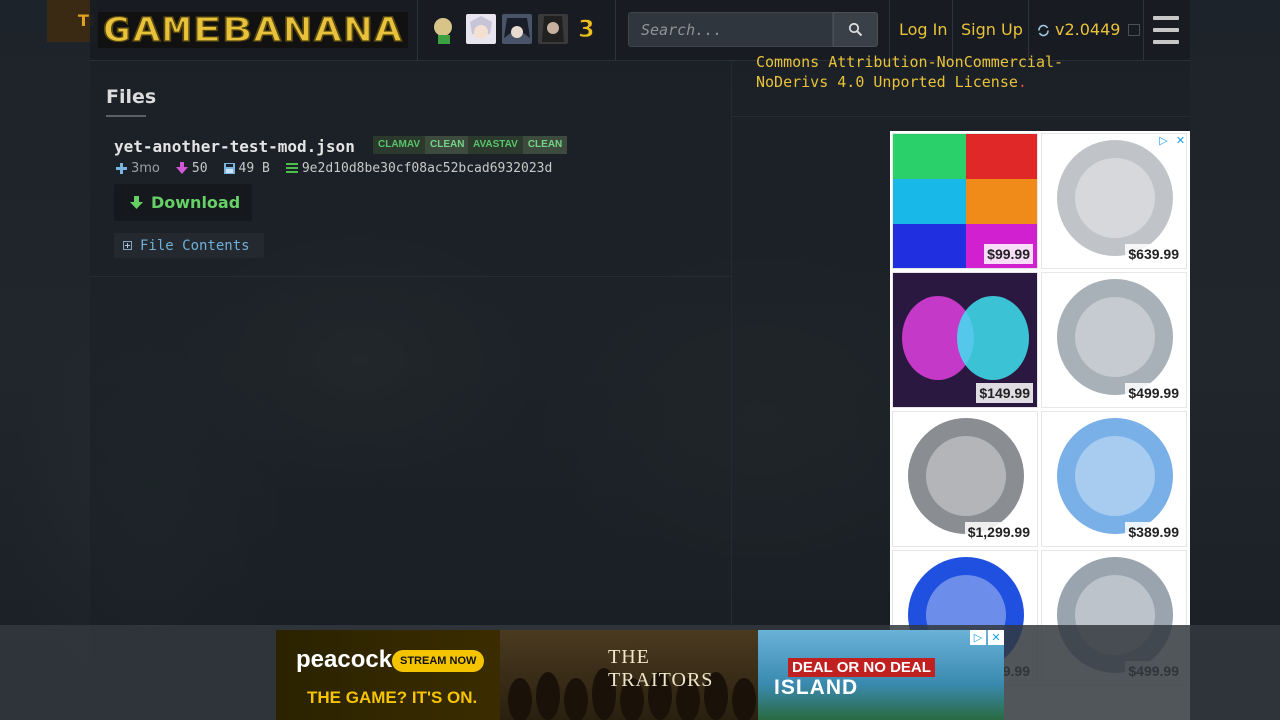 The image size is (1280, 720). What do you see at coordinates (181, 168) in the screenshot?
I see `download-arrow-icon` at bounding box center [181, 168].